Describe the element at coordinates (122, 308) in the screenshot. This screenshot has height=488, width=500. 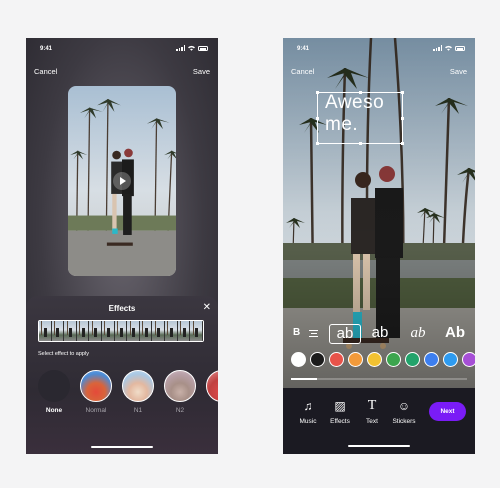
I see `sheet-title: Effects` at that location.